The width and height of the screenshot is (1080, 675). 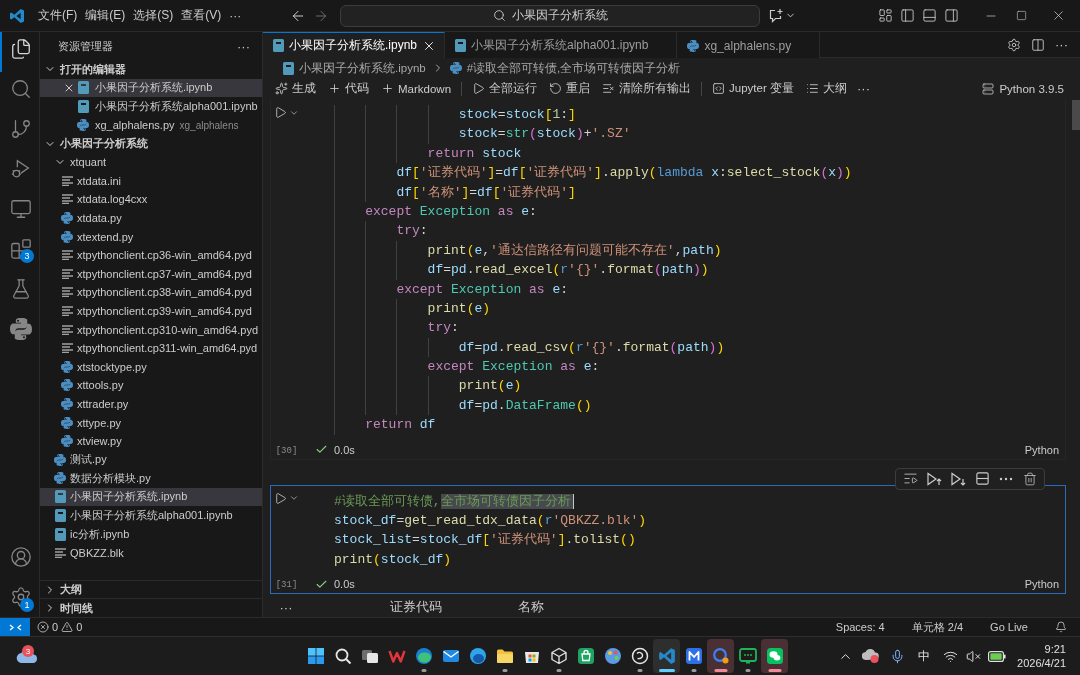 I want to click on editor-tab: xg_alphalens.py, so click(x=749, y=45).